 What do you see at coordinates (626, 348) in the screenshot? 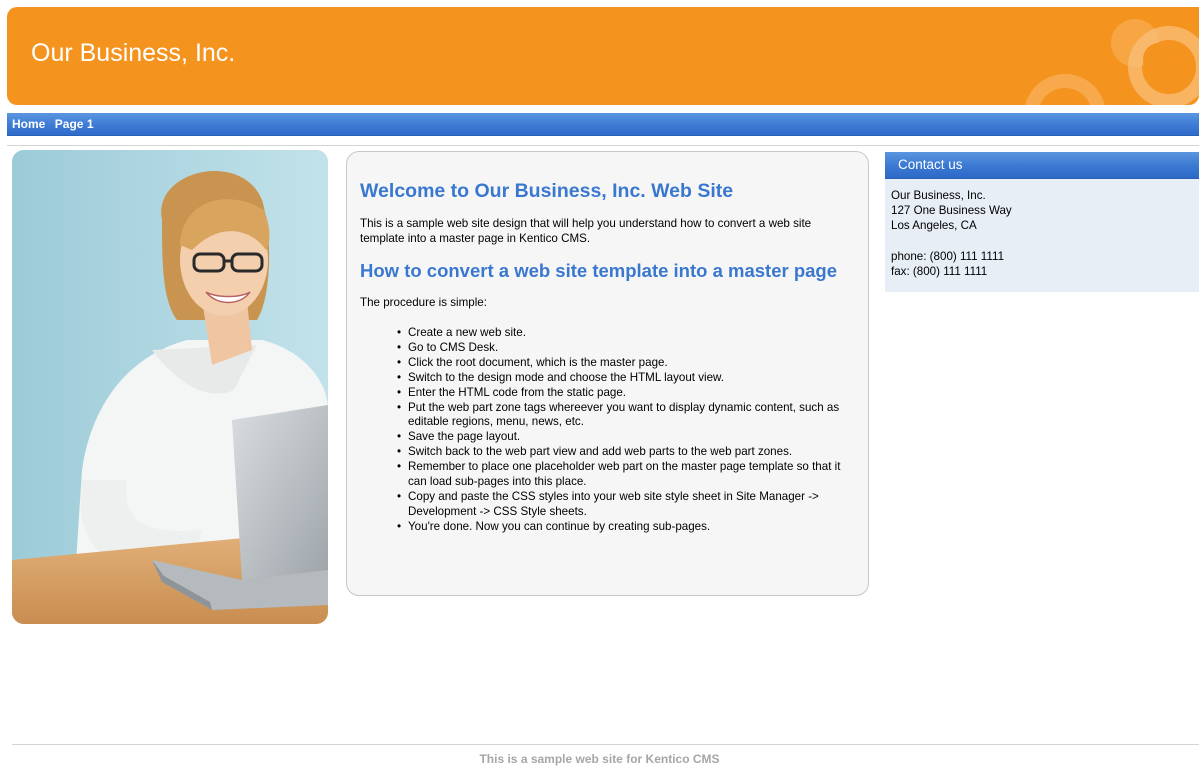
I see `list-item: Go to CMS Desk.` at bounding box center [626, 348].